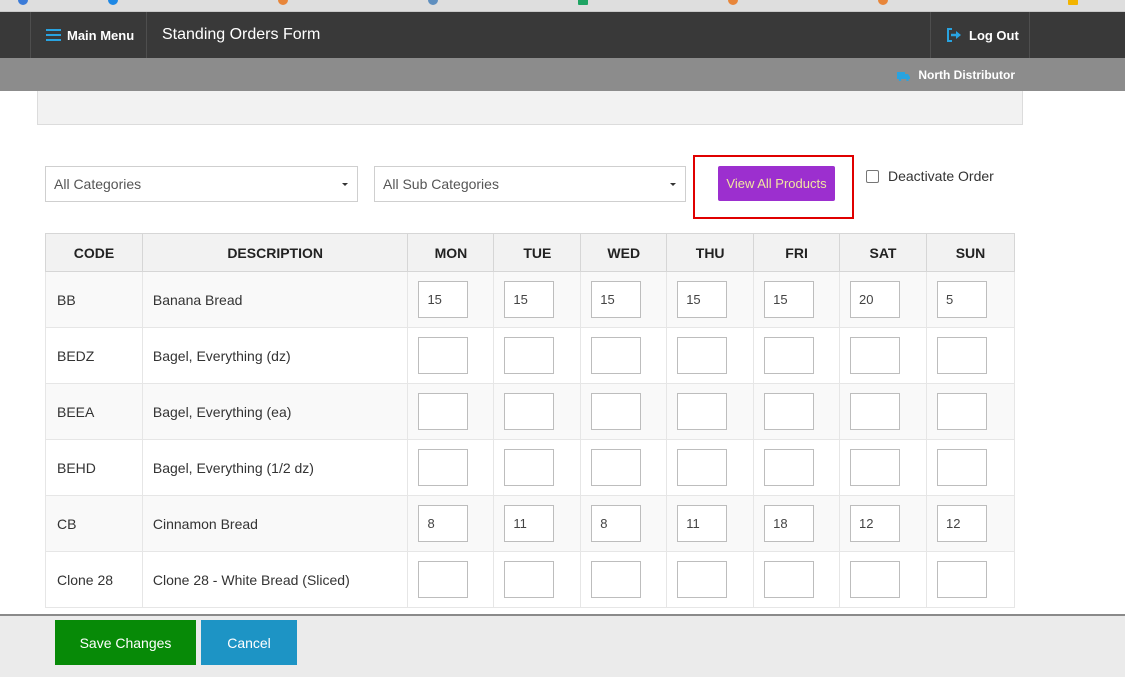 The height and width of the screenshot is (677, 1125). I want to click on category-select: All Categories, so click(201, 184).